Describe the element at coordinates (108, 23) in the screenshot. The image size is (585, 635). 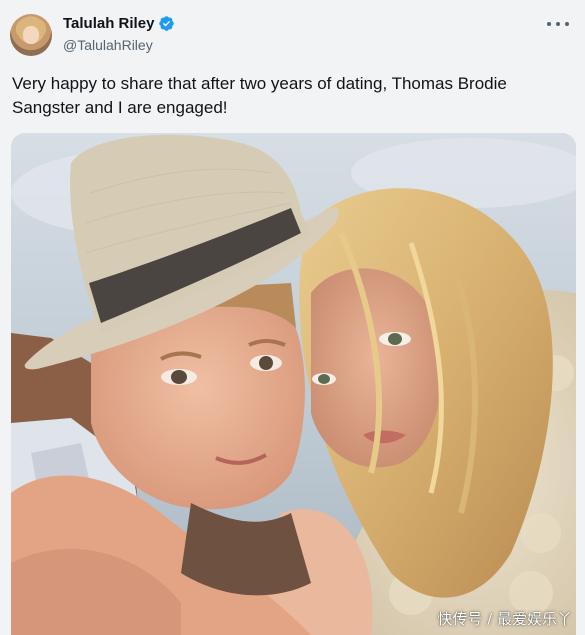
I see `author-display-name: Talulah Riley` at that location.